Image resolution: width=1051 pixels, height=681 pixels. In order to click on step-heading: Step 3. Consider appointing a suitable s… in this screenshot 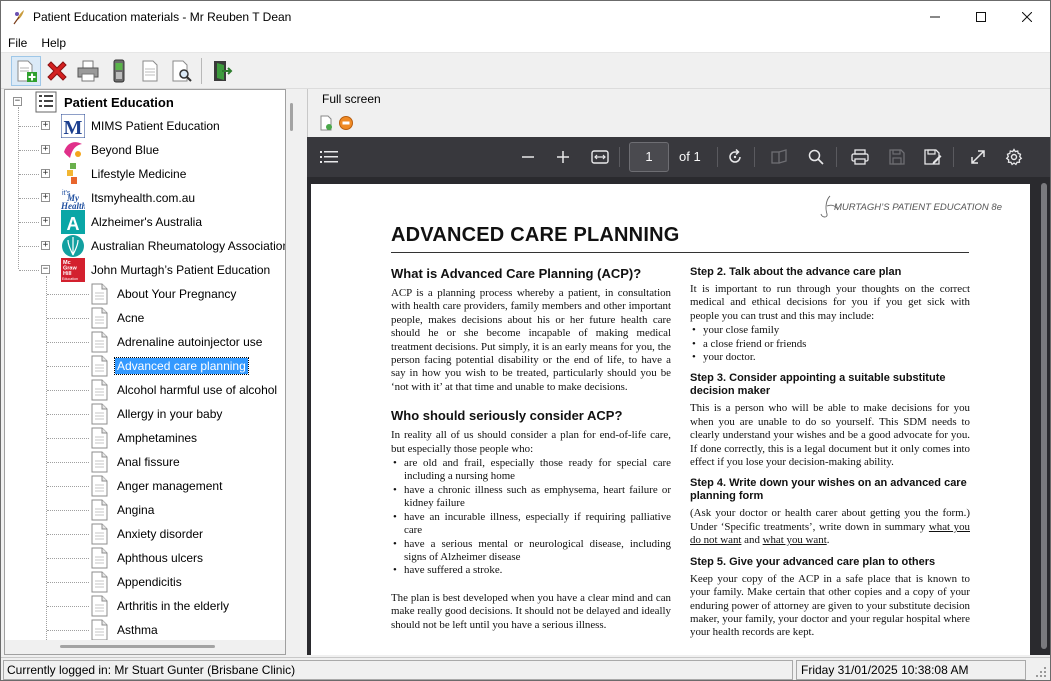, I will do `click(818, 385)`.